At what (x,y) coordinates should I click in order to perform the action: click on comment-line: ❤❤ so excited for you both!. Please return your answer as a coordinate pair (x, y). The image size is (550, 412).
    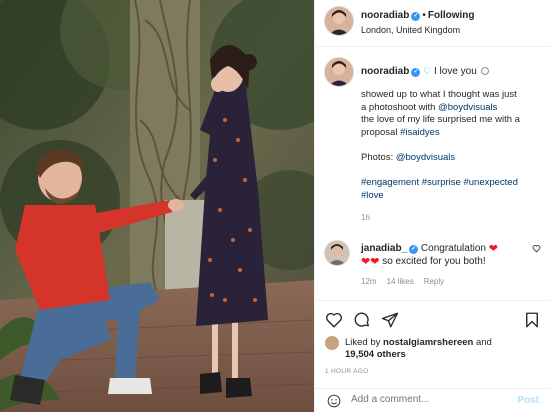
    Looking at the image, I should click on (423, 261).